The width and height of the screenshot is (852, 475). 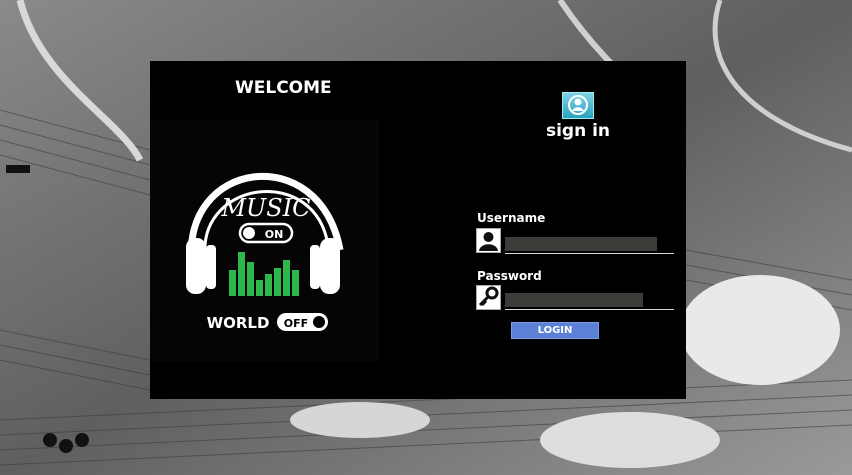 I want to click on username-field, so click(x=581, y=244).